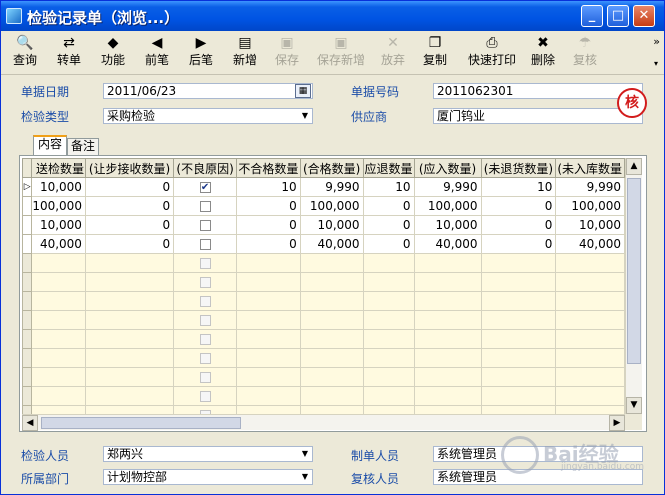 The height and width of the screenshot is (495, 665). Describe the element at coordinates (208, 91) in the screenshot. I see `doc-date-field: 2011/06/23 ▦` at that location.